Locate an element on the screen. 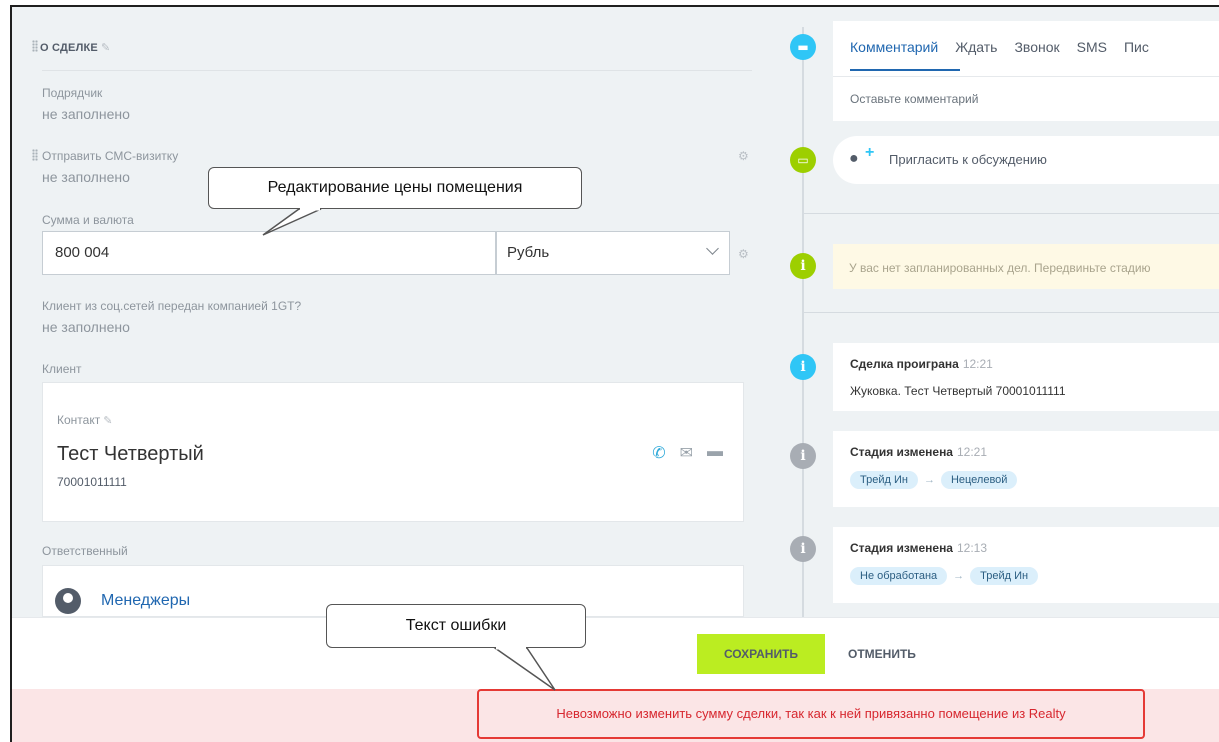 The image size is (1219, 742). responsible-label: Ответственный is located at coordinates (85, 551).